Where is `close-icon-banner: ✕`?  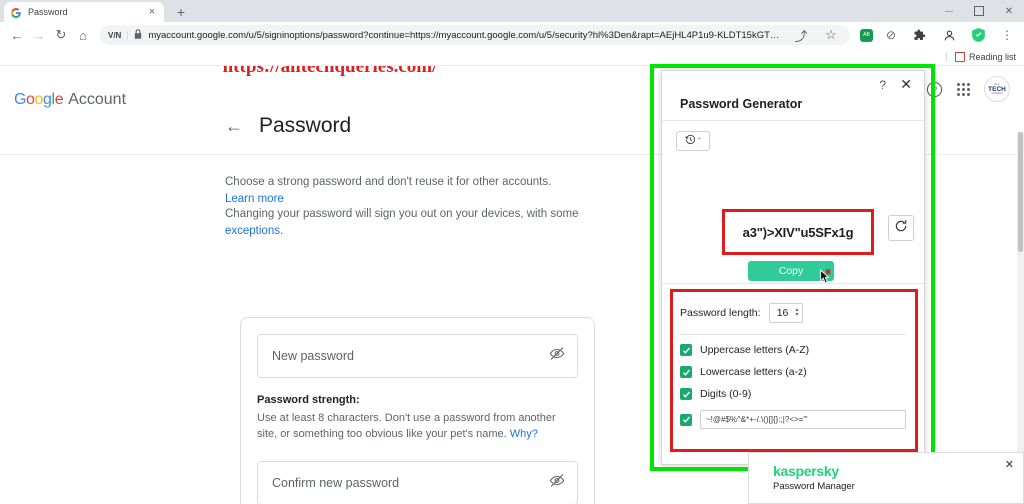
close-icon-banner: ✕ is located at coordinates (1009, 464).